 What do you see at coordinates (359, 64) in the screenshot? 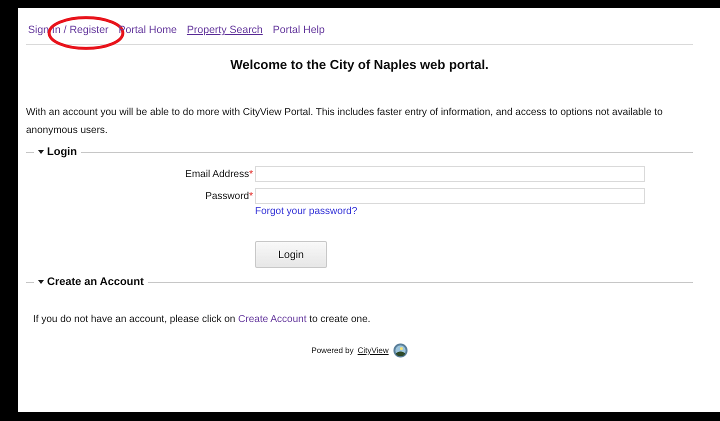
I see `page-heading: Welcome to the City of Naples web portal.` at bounding box center [359, 64].